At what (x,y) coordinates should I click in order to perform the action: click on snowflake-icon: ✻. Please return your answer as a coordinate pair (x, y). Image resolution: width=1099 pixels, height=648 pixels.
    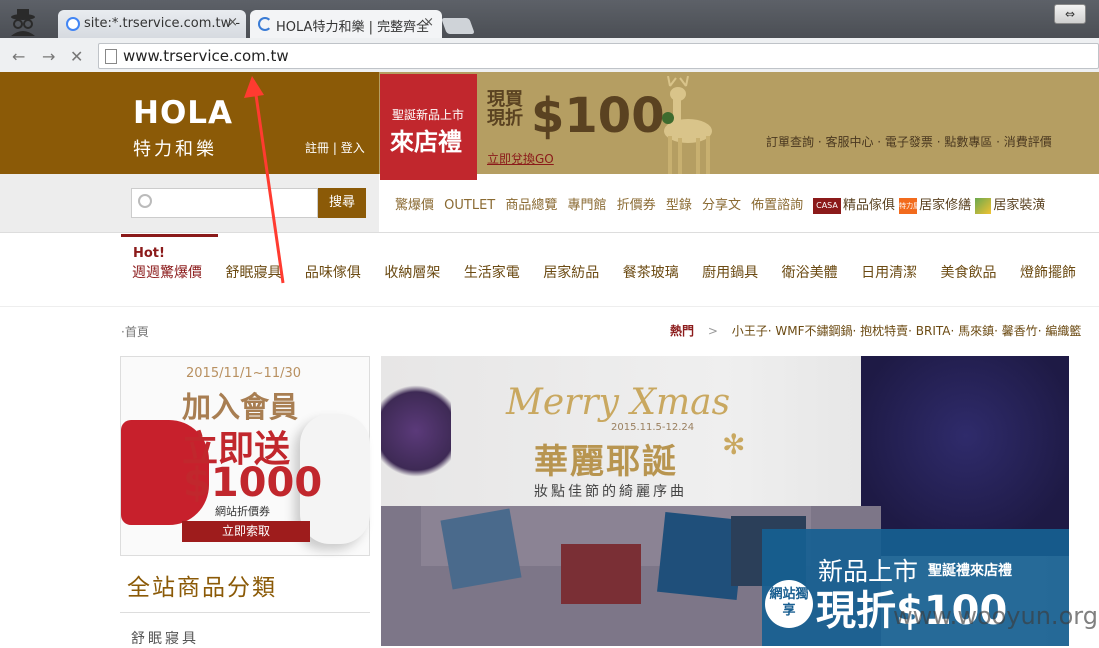
    Looking at the image, I should click on (734, 444).